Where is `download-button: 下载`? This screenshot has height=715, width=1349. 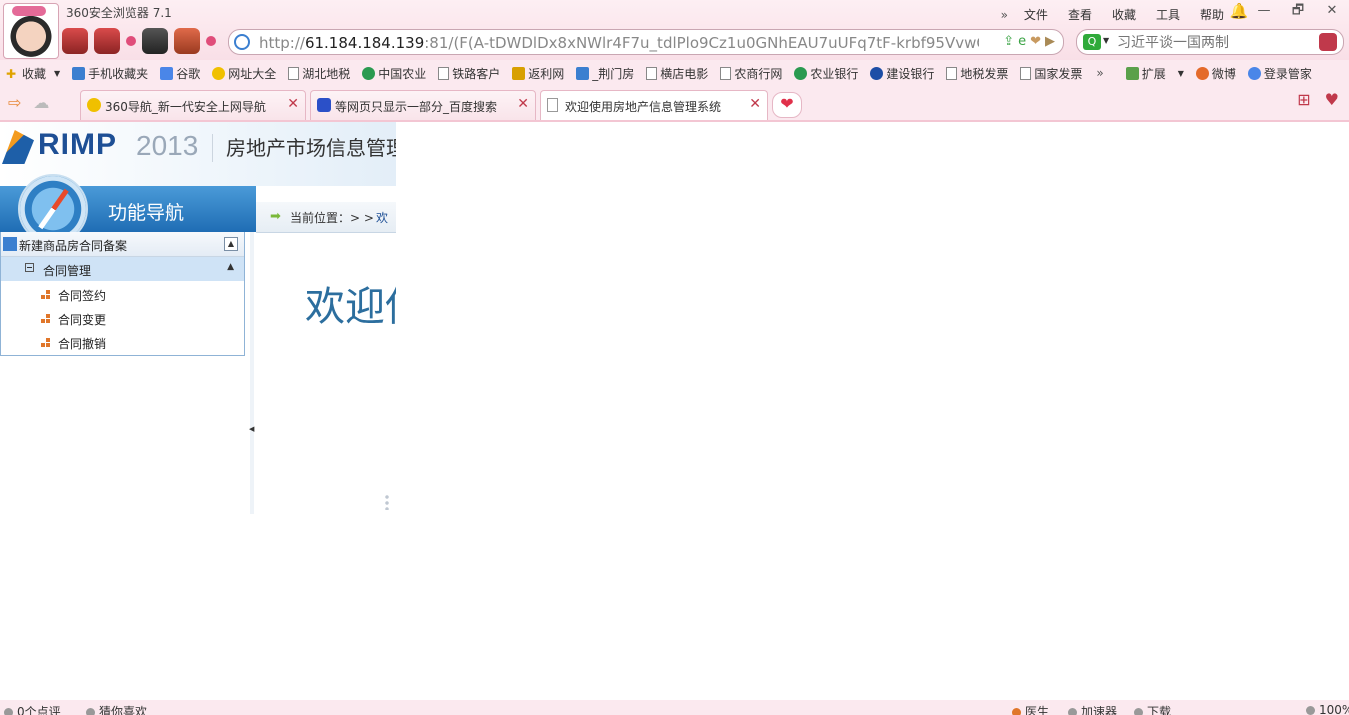 download-button: 下载 is located at coordinates (1152, 709).